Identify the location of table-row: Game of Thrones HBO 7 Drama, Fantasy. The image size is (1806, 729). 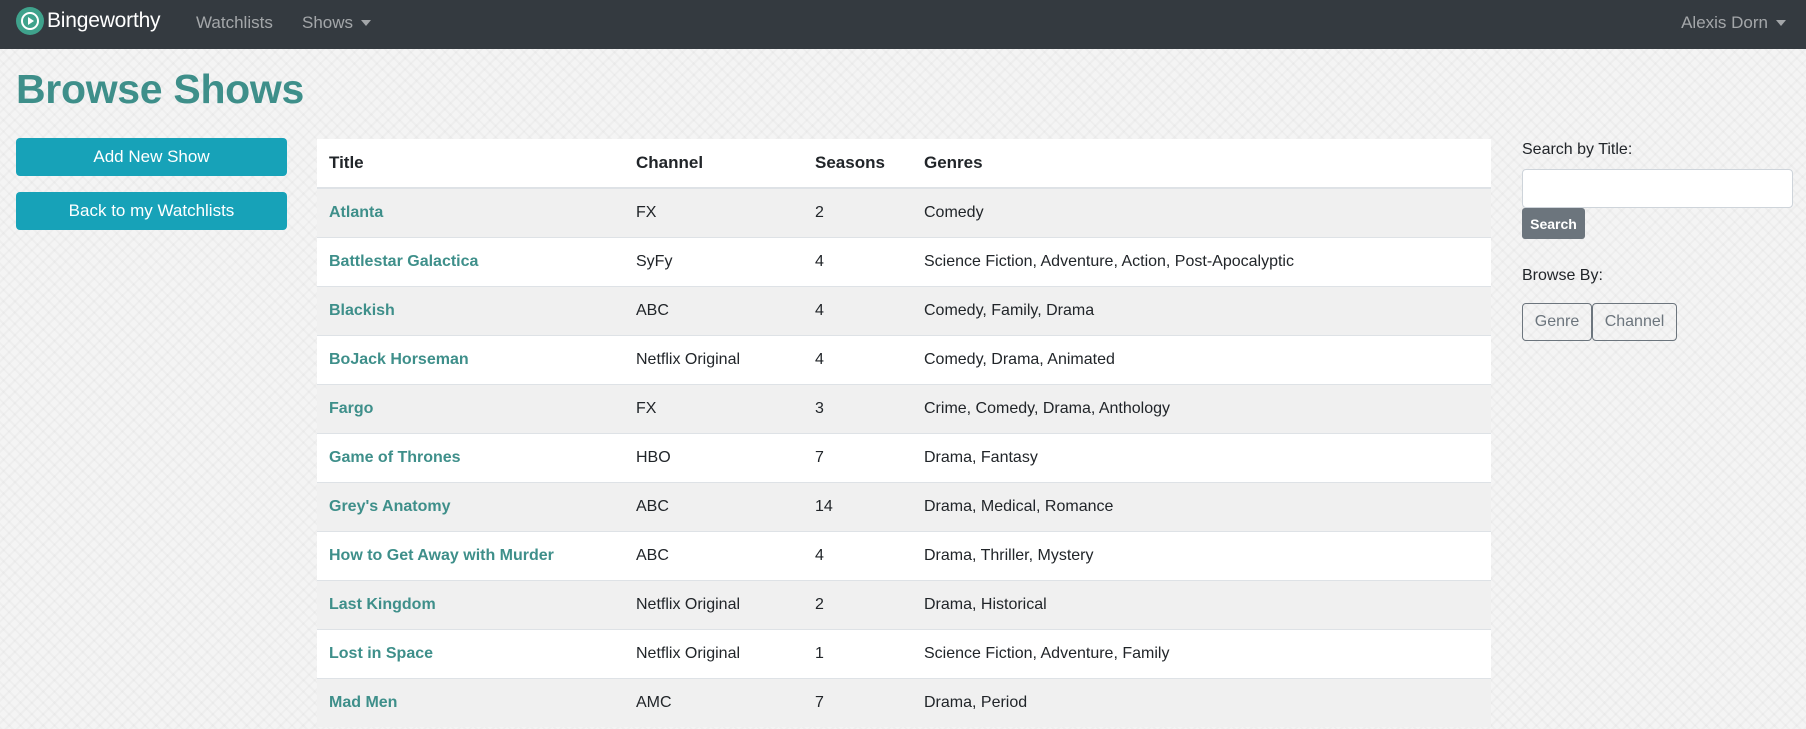
(904, 457).